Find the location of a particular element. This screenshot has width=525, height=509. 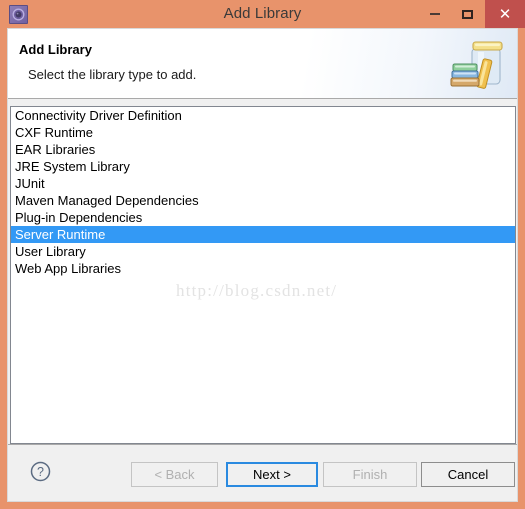

close-button: ✕ is located at coordinates (505, 14).